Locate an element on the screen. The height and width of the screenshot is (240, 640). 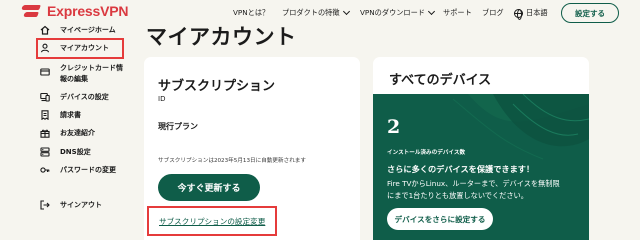
signout-icon is located at coordinates (45, 205).